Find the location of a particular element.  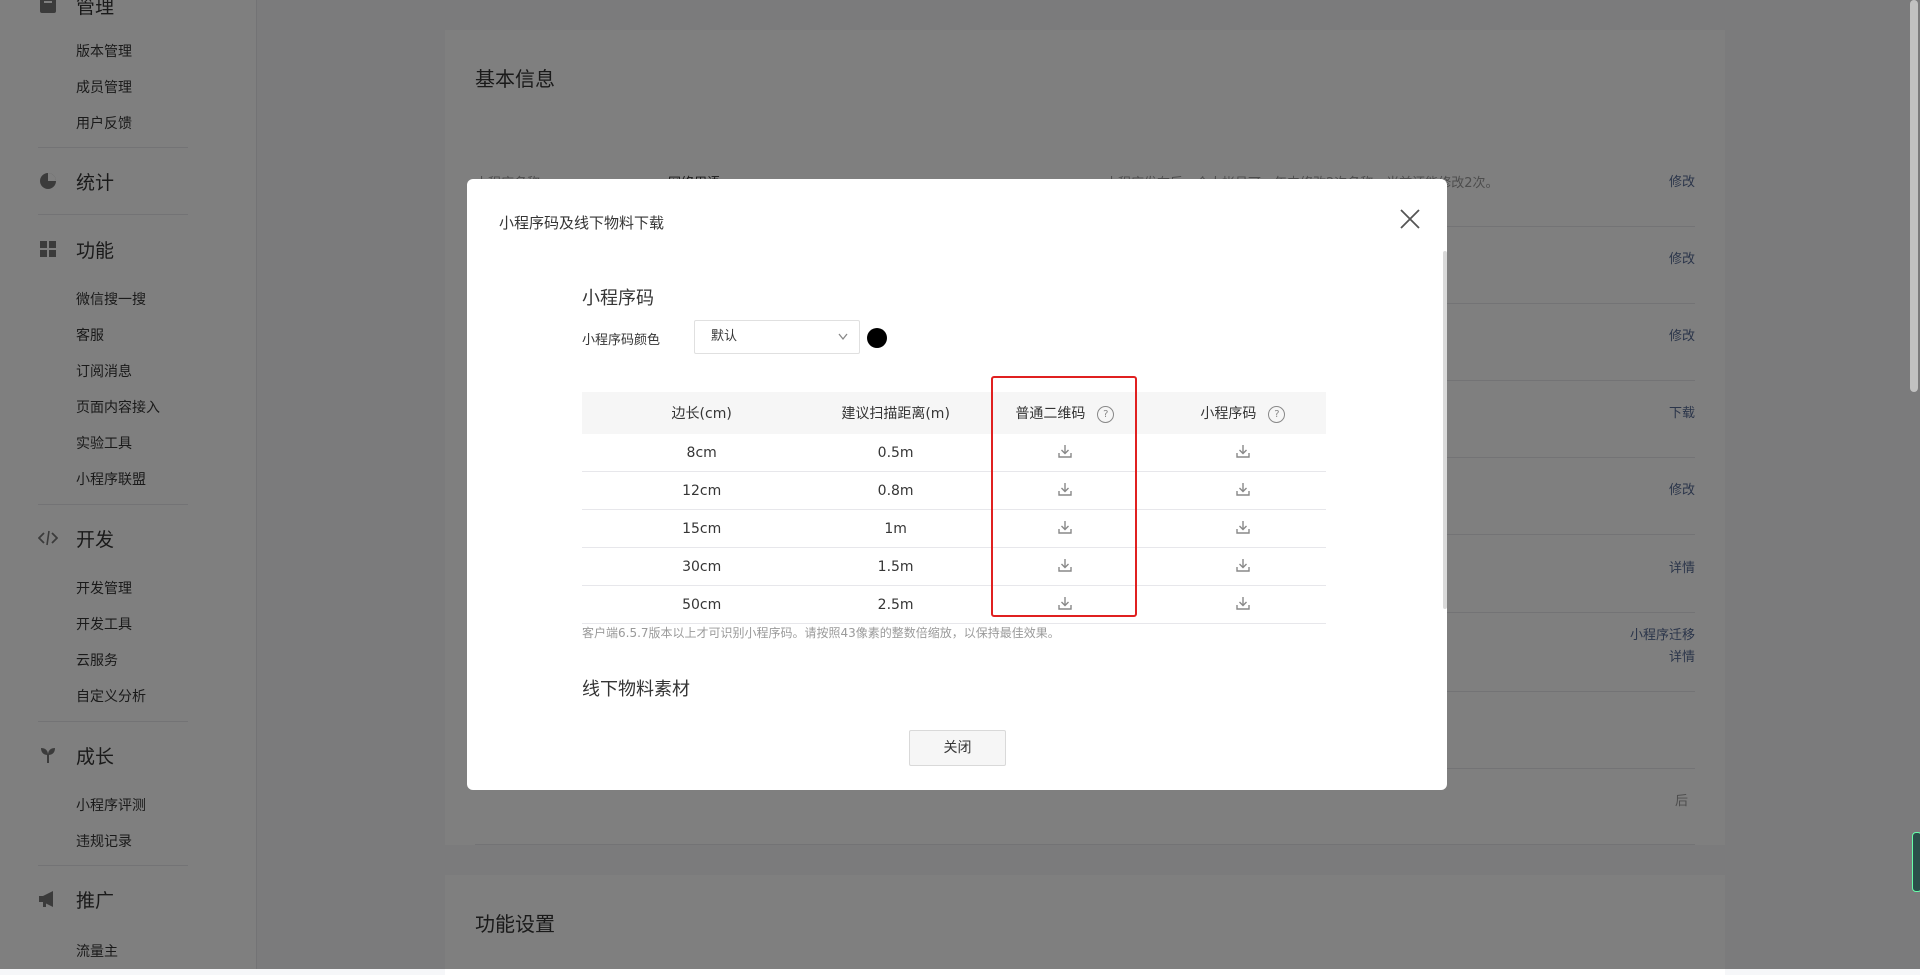

cell-distance: 0.5m is located at coordinates (895, 453).